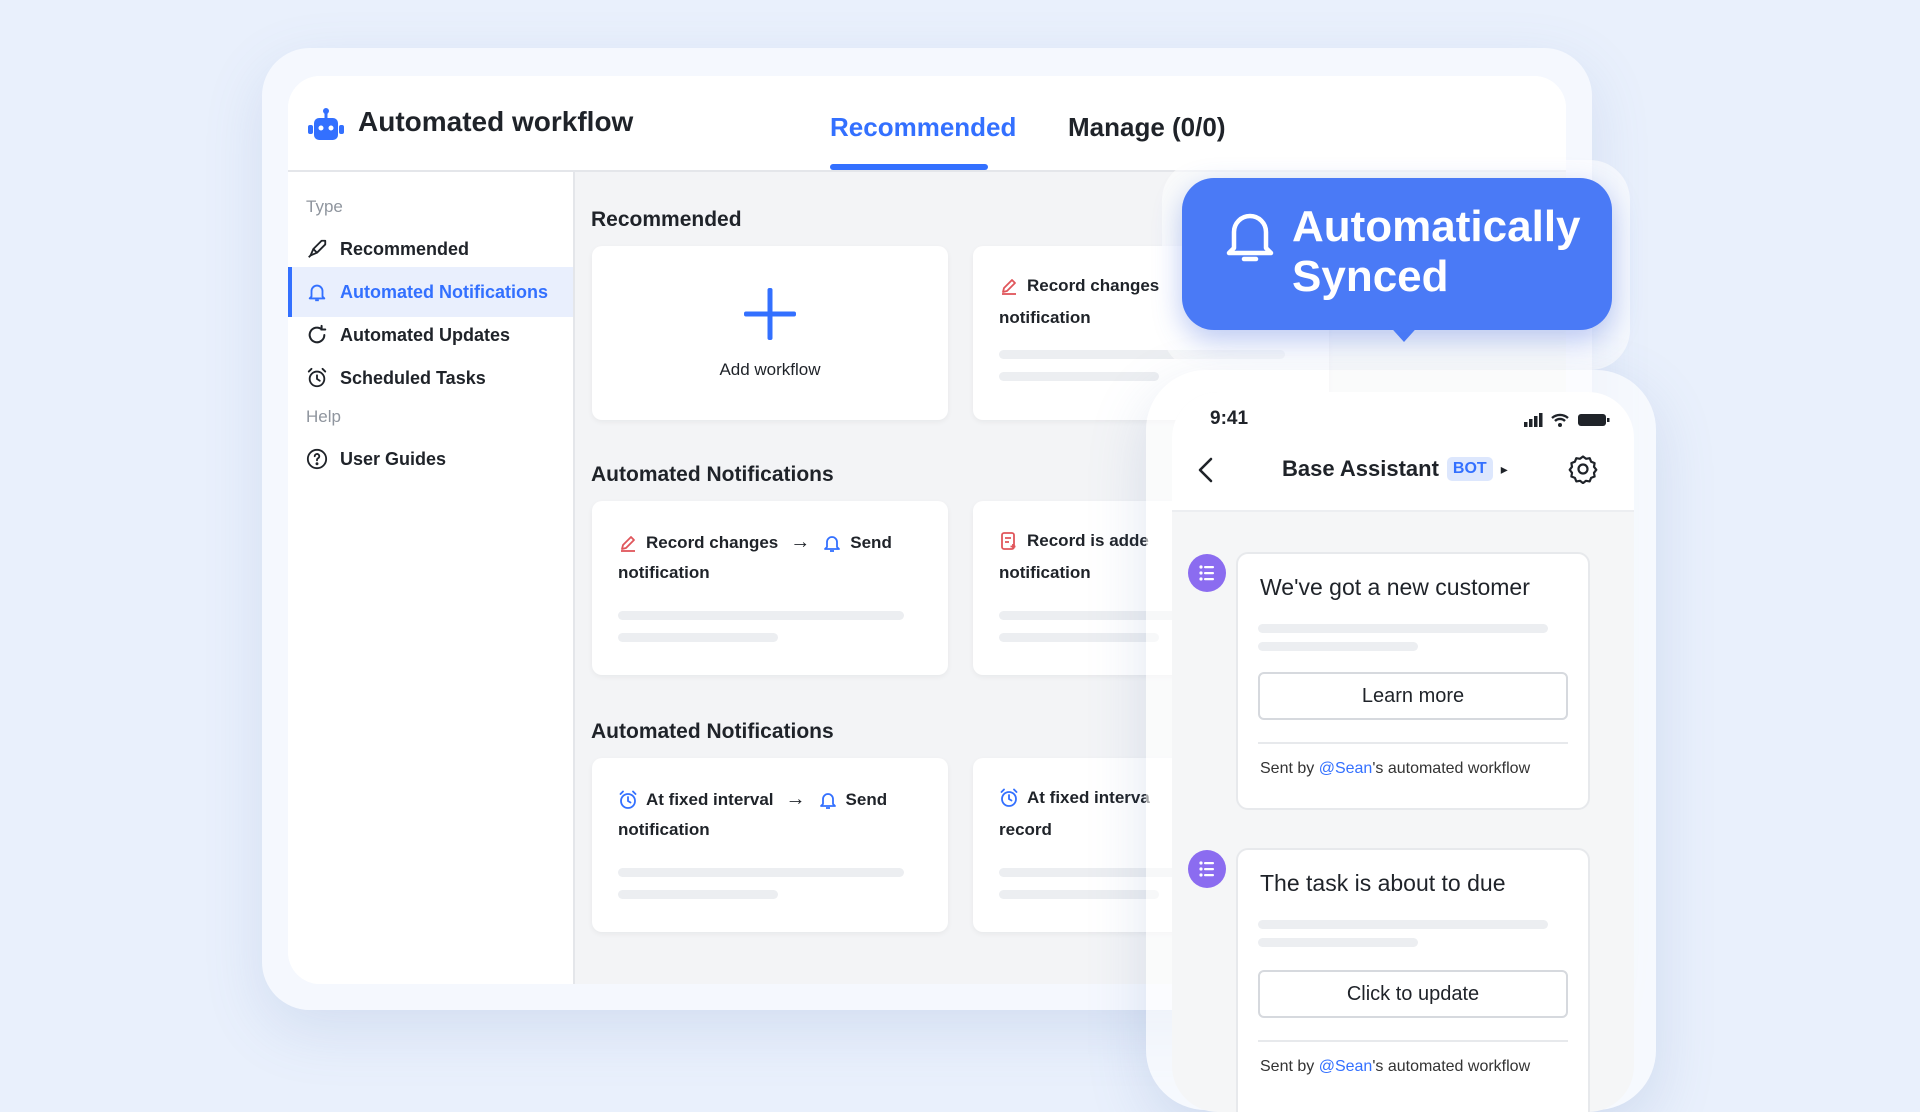  I want to click on help-circle-icon, so click(317, 459).